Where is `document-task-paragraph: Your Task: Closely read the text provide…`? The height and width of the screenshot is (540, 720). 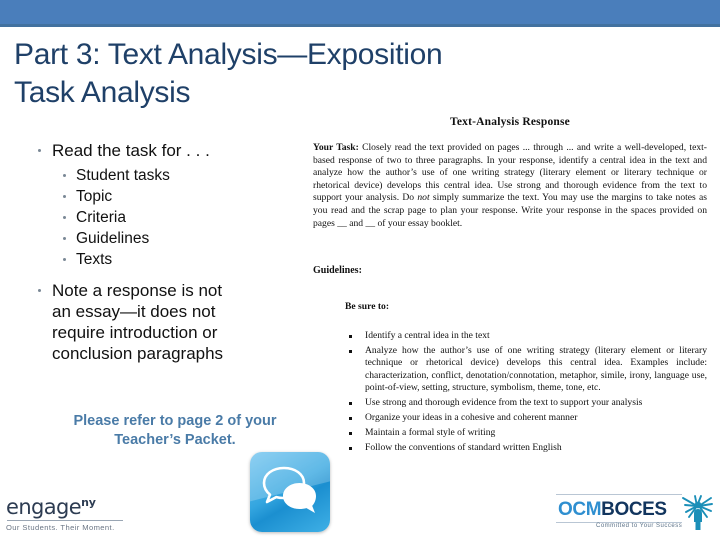
document-task-paragraph: Your Task: Closely read the text provide… is located at coordinates (510, 186).